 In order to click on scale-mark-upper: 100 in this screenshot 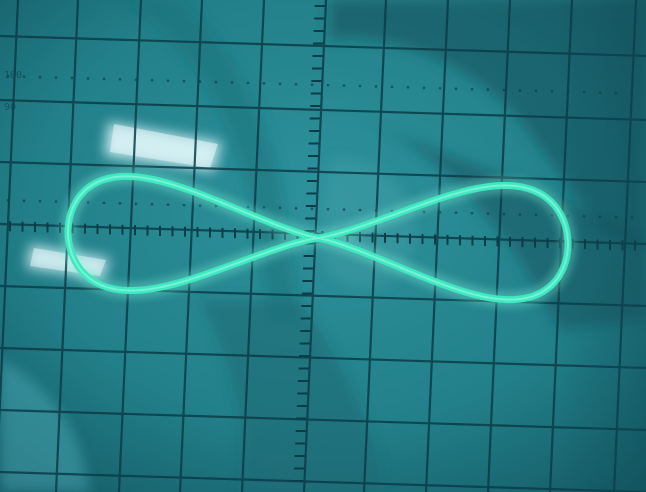, I will do `click(13, 75)`.